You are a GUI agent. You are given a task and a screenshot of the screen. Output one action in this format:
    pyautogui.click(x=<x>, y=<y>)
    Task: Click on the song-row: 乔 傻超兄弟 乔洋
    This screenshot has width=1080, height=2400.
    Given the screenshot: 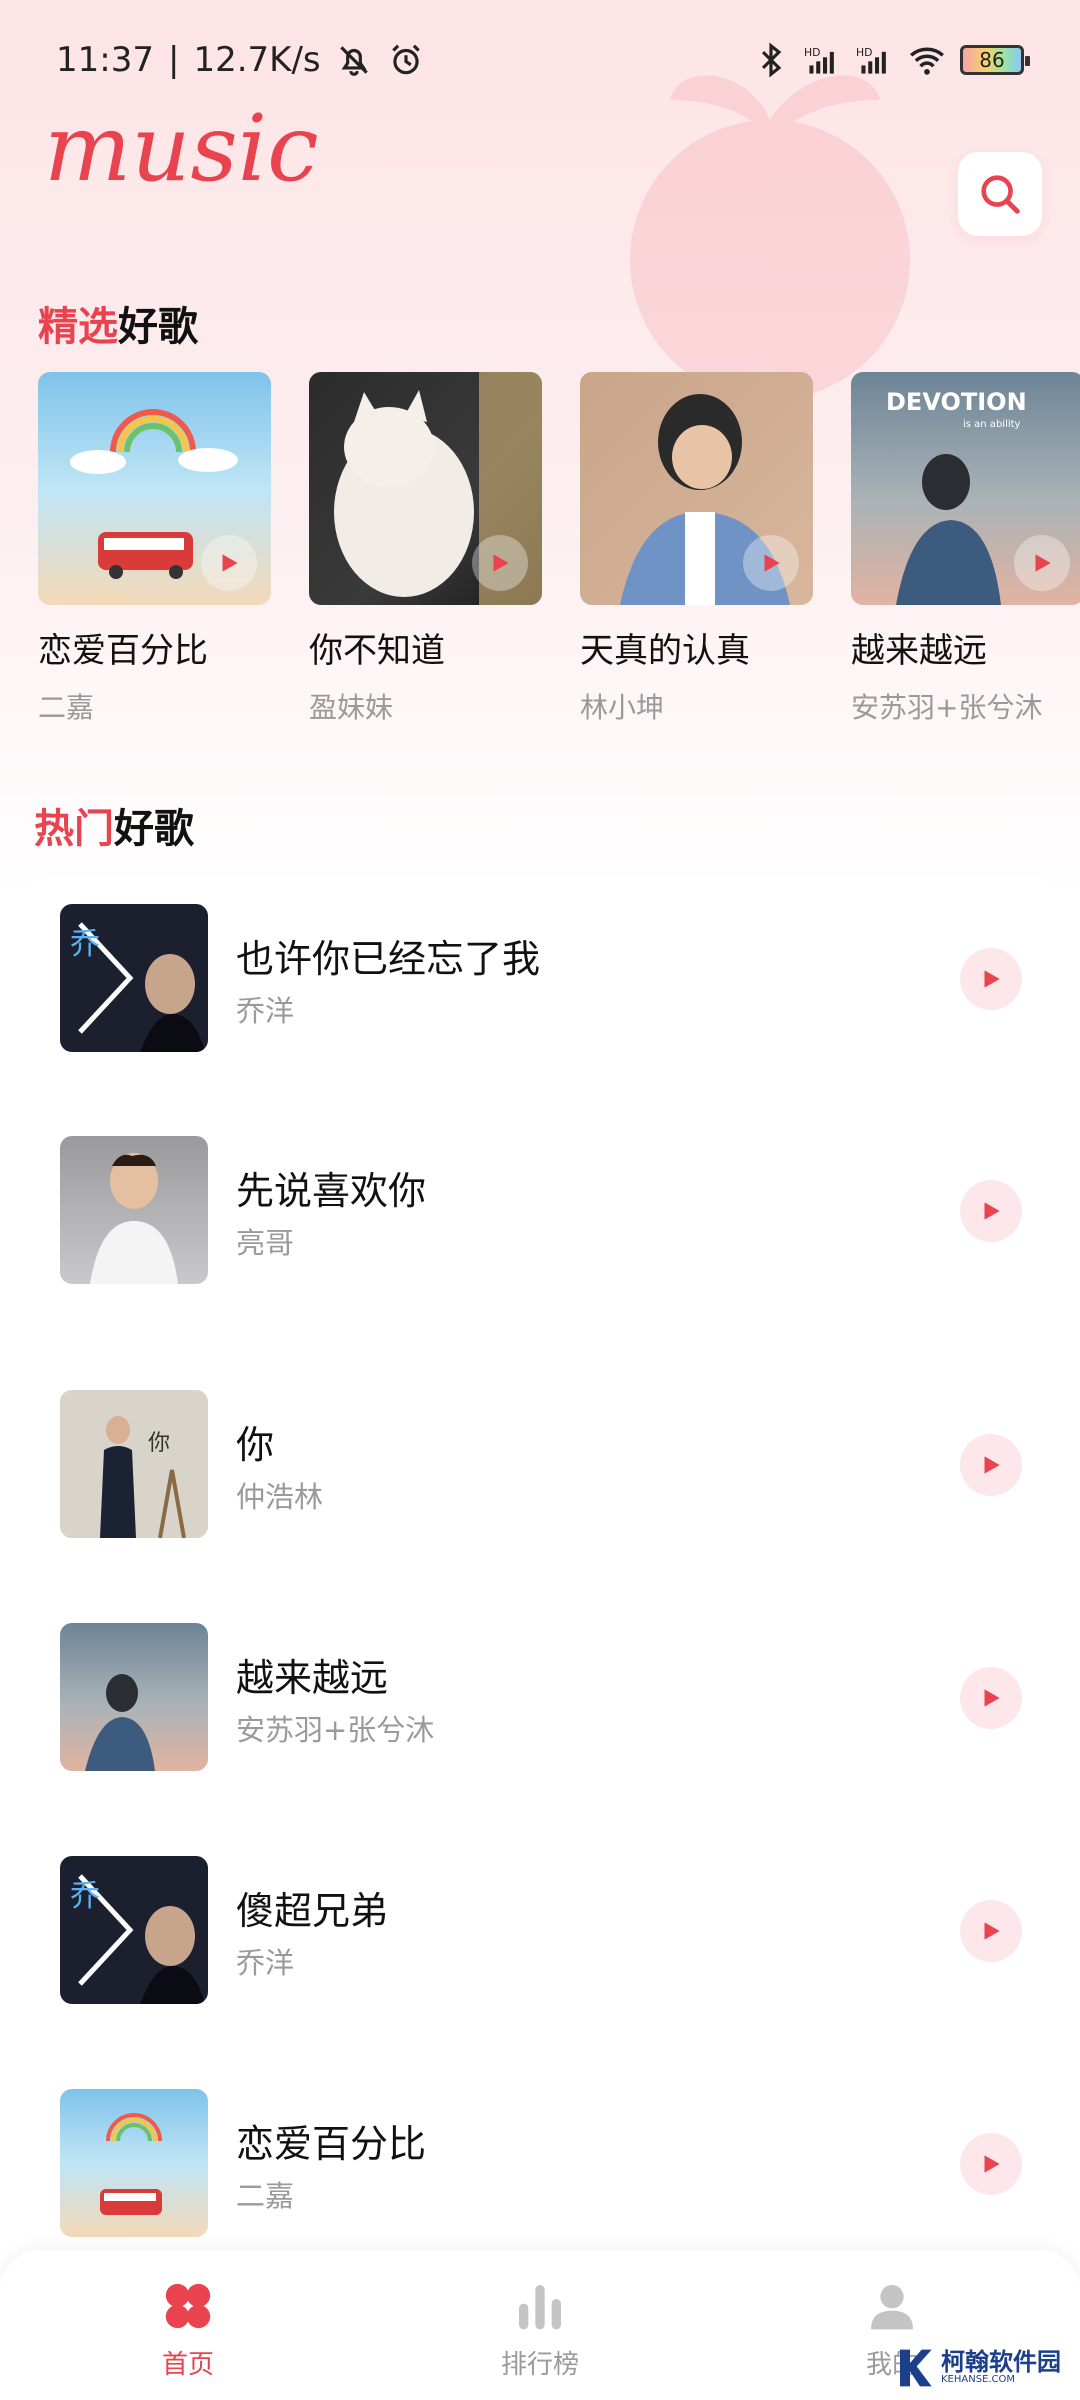 What is the action you would take?
    pyautogui.click(x=550, y=1931)
    